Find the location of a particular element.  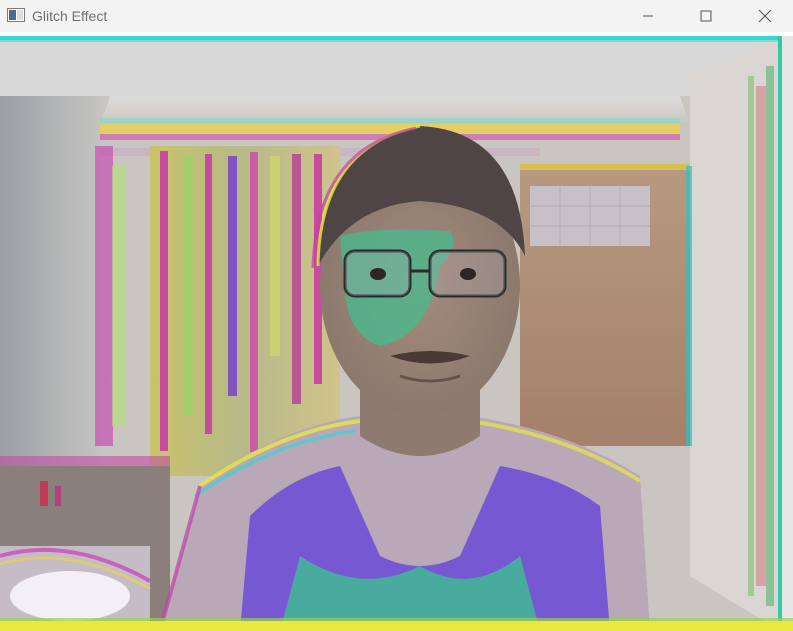

minimize-button is located at coordinates (648, 16).